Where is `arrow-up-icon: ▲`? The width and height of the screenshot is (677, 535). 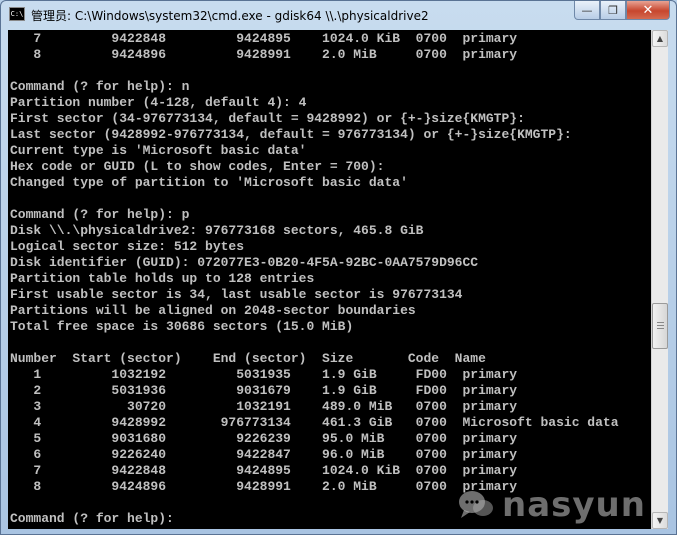
arrow-up-icon: ▲ is located at coordinates (660, 38).